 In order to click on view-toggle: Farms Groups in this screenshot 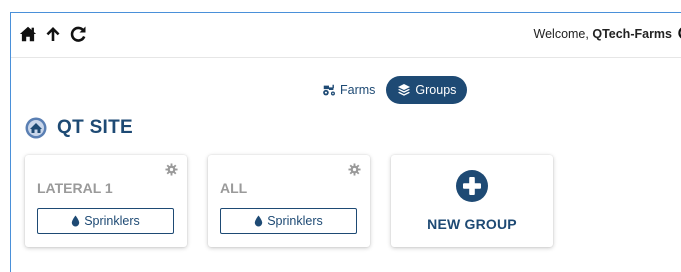, I will do `click(389, 90)`.